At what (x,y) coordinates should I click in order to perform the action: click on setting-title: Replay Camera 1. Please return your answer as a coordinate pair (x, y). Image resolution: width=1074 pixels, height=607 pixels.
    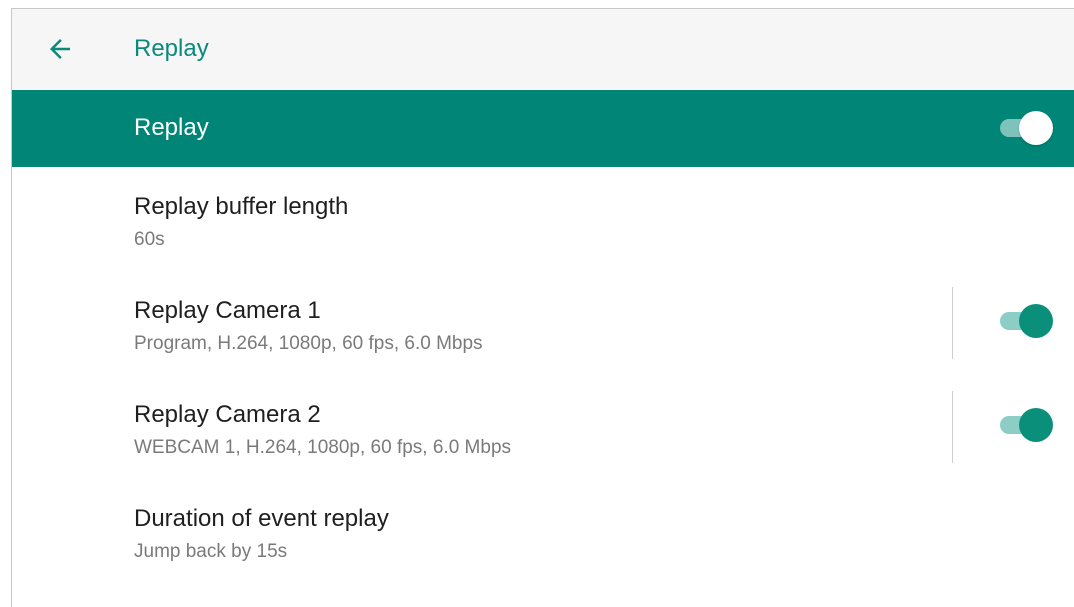
    Looking at the image, I should click on (227, 310).